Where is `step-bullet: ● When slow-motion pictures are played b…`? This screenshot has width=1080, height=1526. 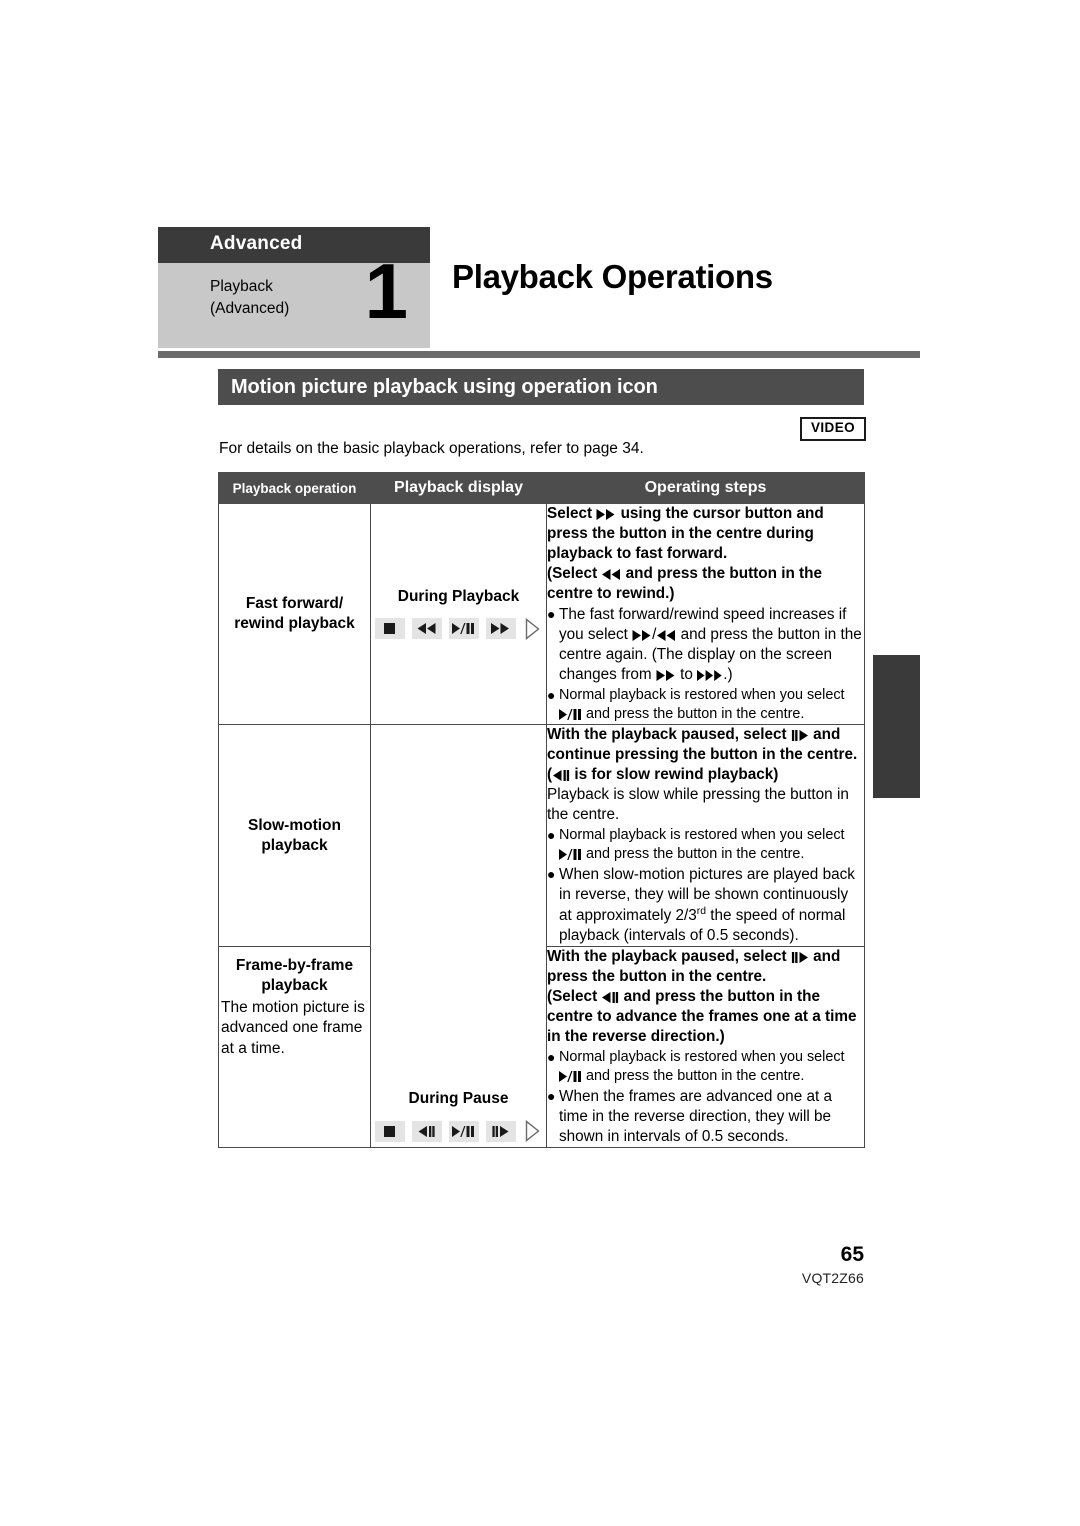
step-bullet: ● When slow-motion pictures are played b… is located at coordinates (705, 905).